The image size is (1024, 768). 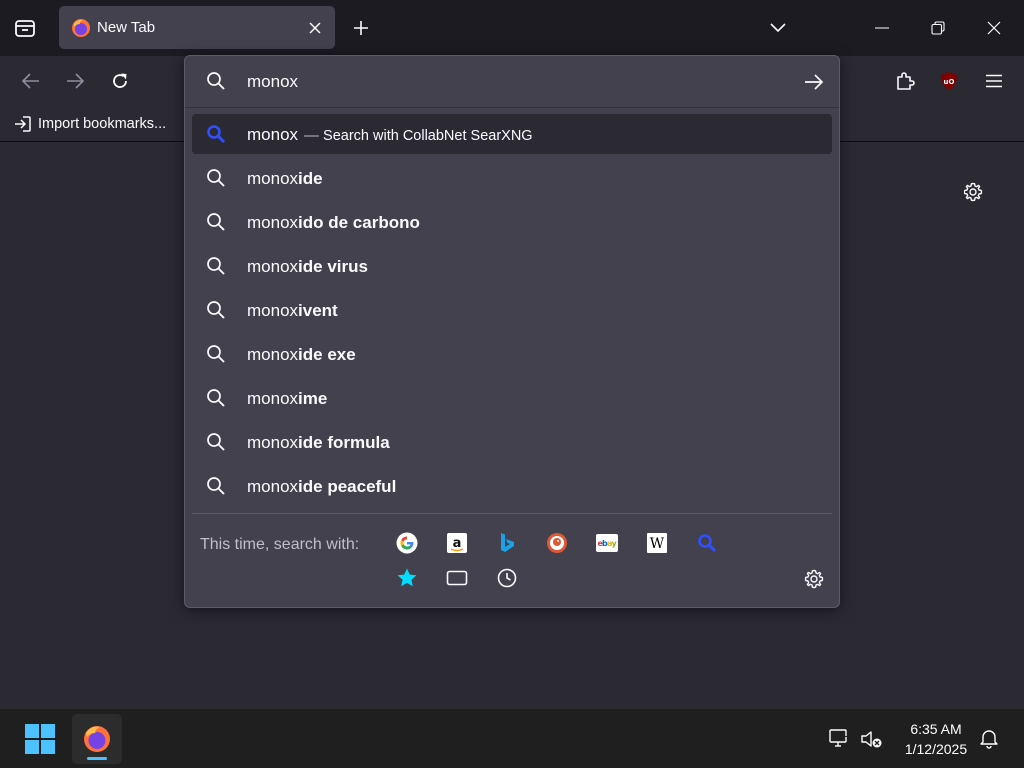 I want to click on bell-icon, so click(x=989, y=739).